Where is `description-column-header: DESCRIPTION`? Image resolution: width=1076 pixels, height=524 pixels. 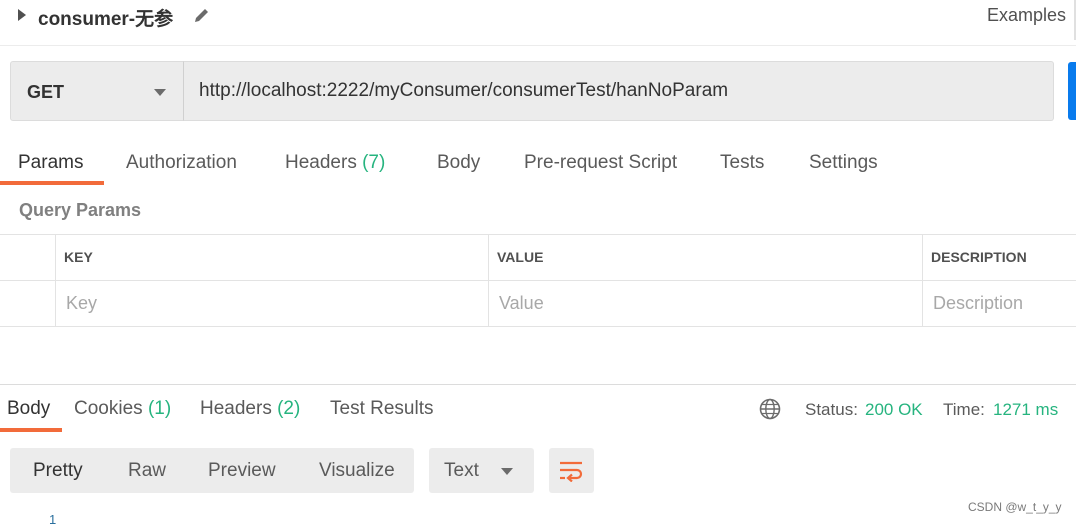 description-column-header: DESCRIPTION is located at coordinates (999, 258).